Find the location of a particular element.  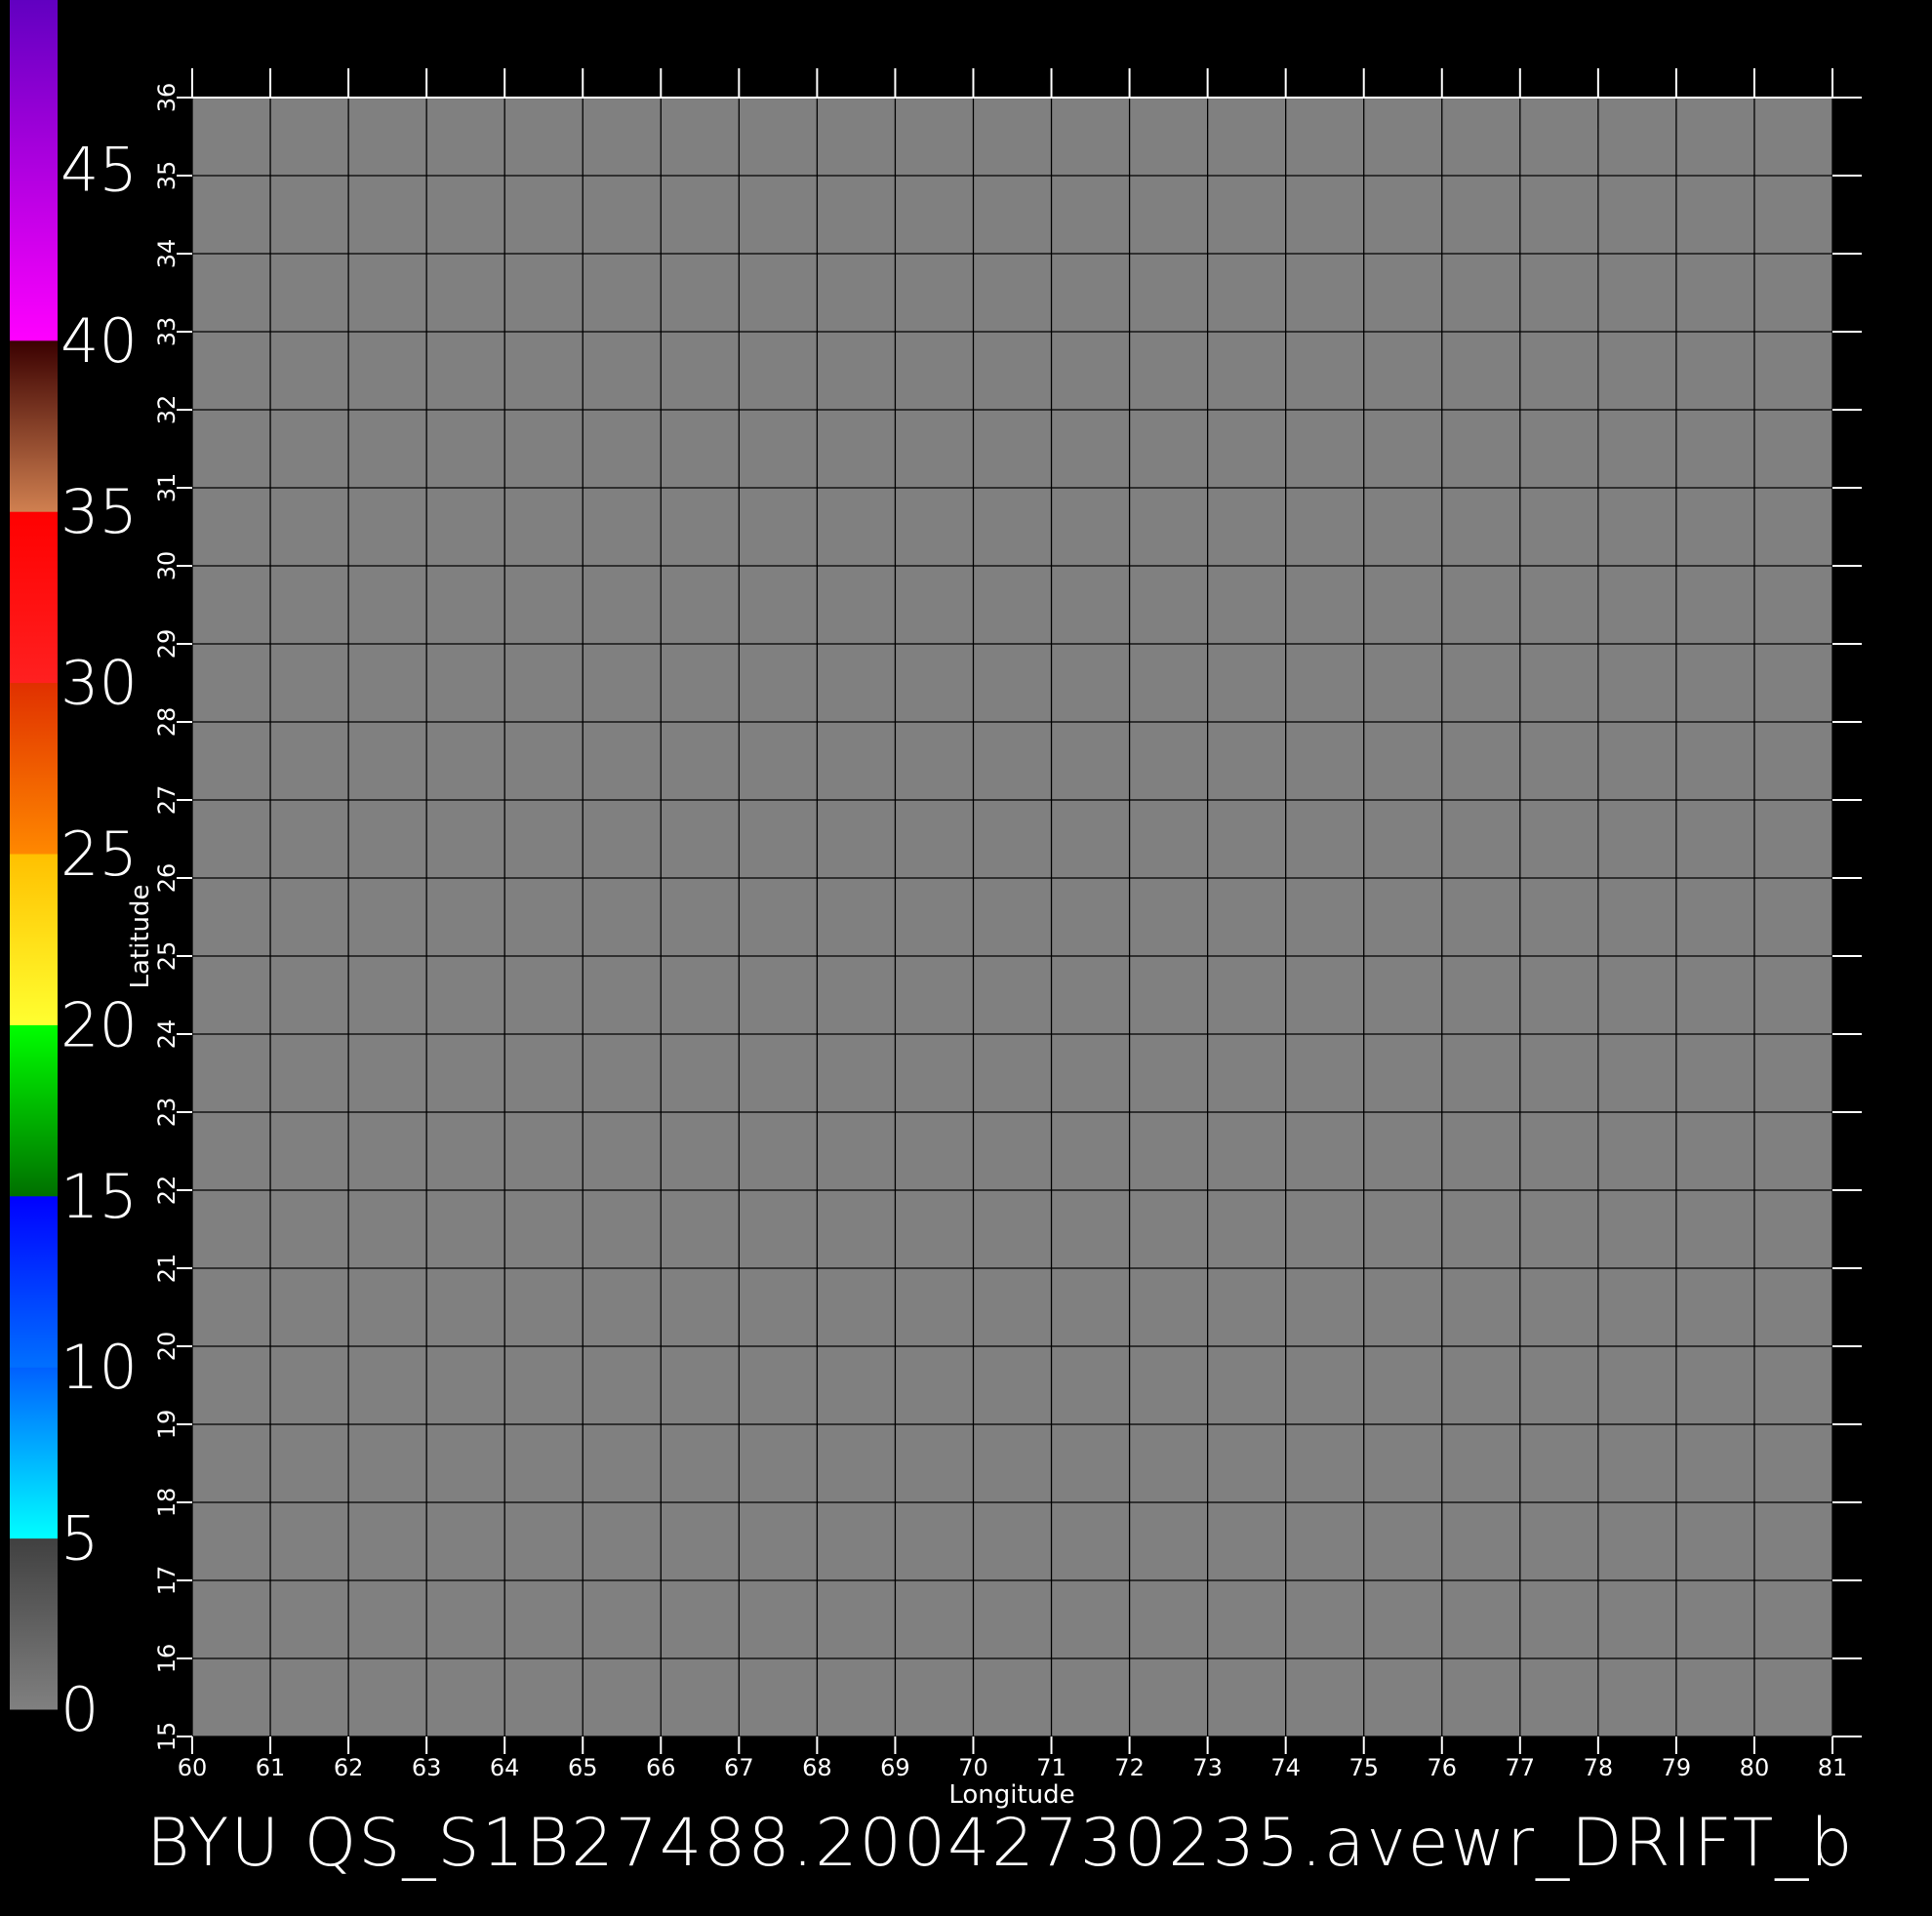

y-tick-label: 21 is located at coordinates (167, 1269).